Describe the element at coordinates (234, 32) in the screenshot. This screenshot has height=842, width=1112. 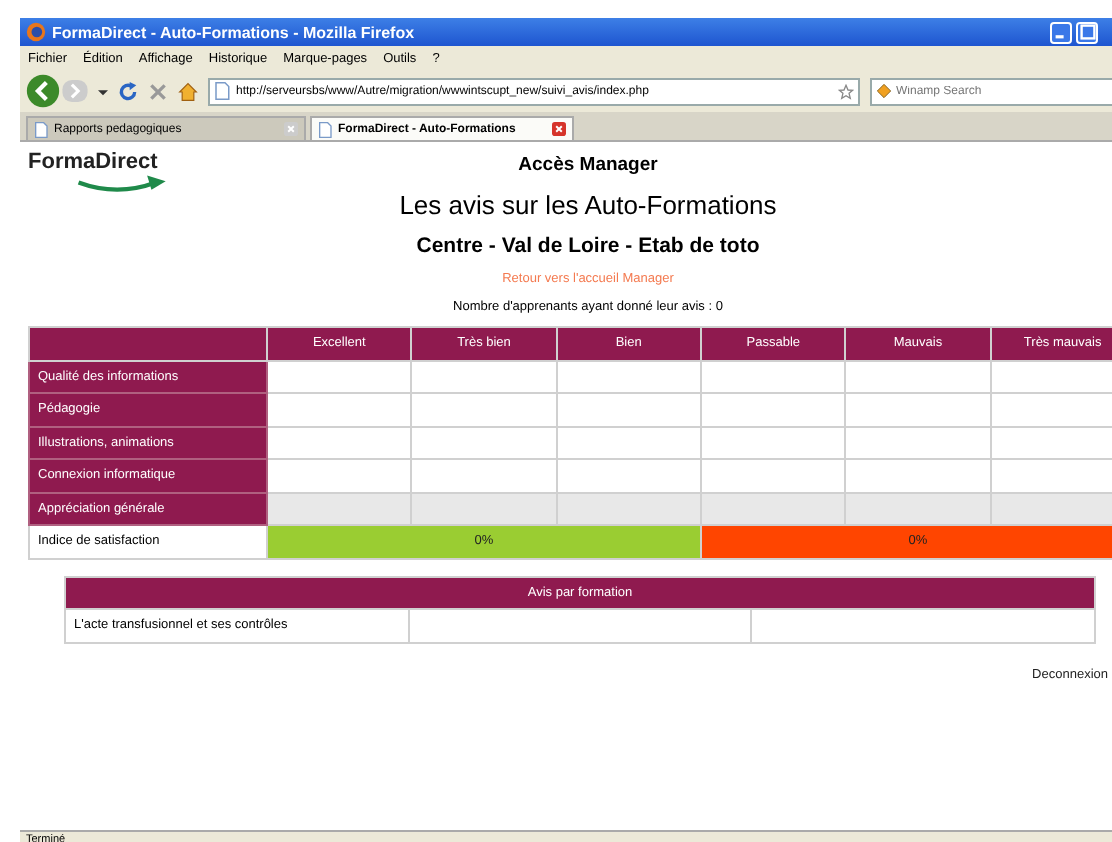
I see `window-title: FormaDirect - Auto-Formations - Mozilla Firefox` at that location.